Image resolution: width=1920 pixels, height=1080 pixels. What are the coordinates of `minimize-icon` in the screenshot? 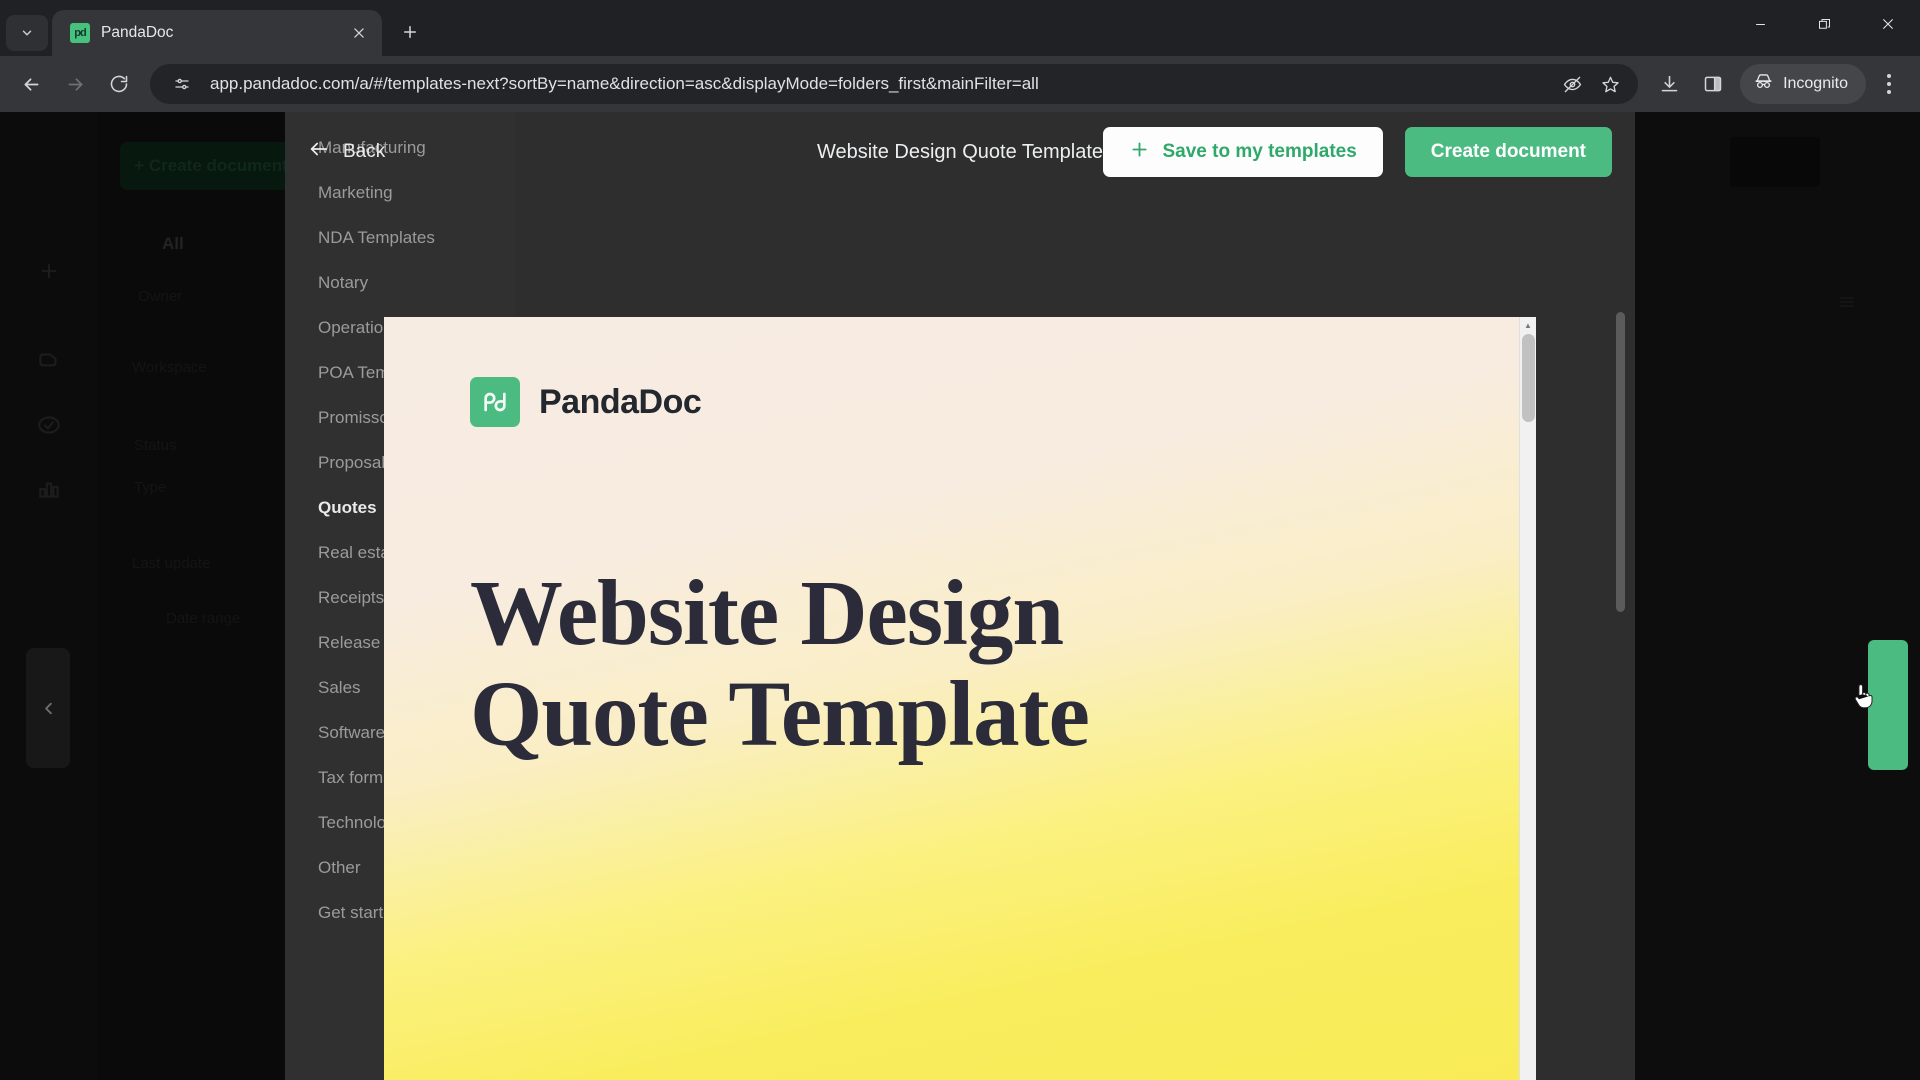 It's located at (1760, 24).